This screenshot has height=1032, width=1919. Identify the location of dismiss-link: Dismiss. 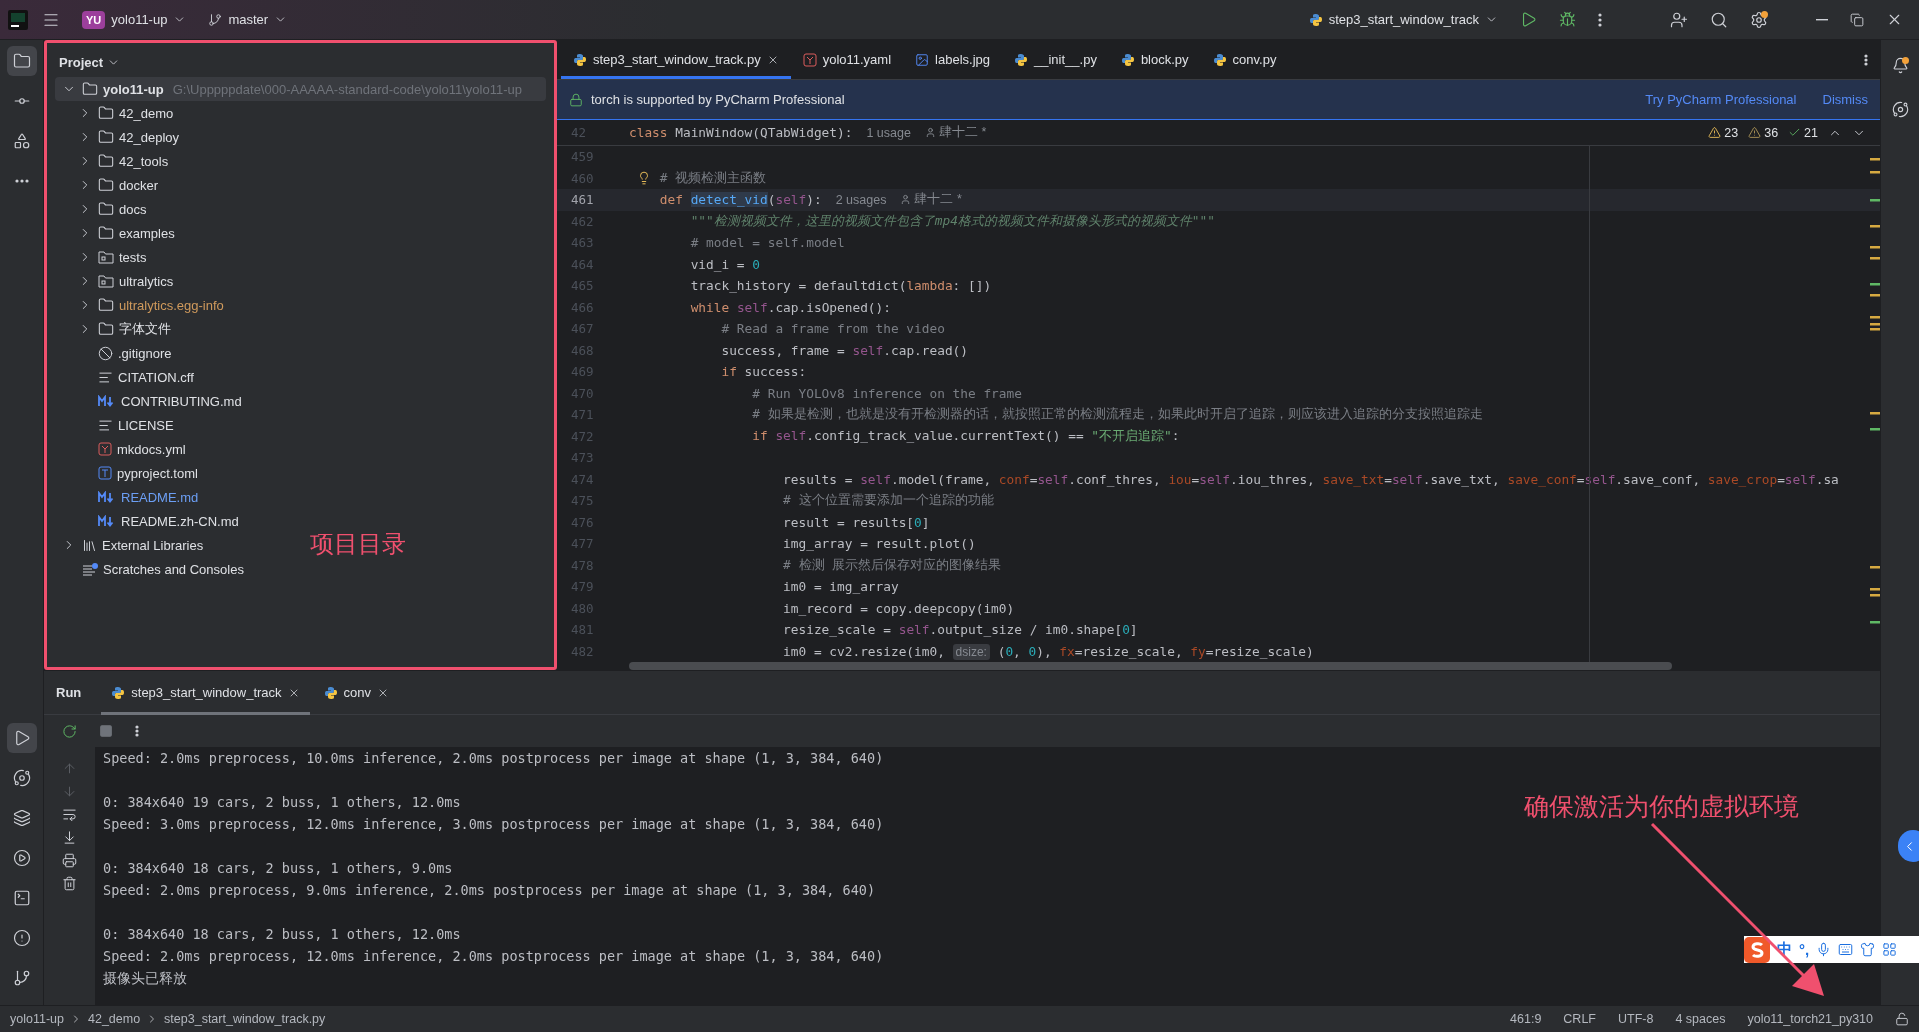
(1845, 99).